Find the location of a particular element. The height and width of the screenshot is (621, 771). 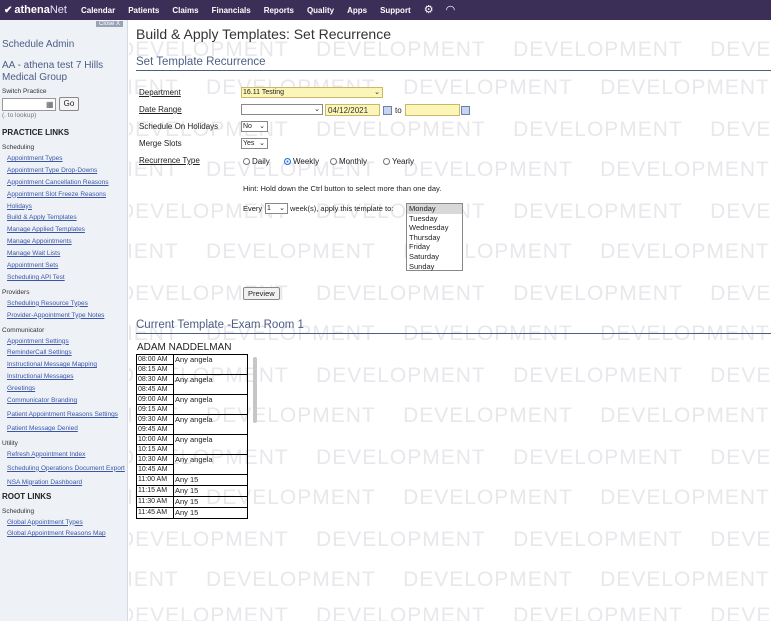

nav-apps: Apps is located at coordinates (357, 10).